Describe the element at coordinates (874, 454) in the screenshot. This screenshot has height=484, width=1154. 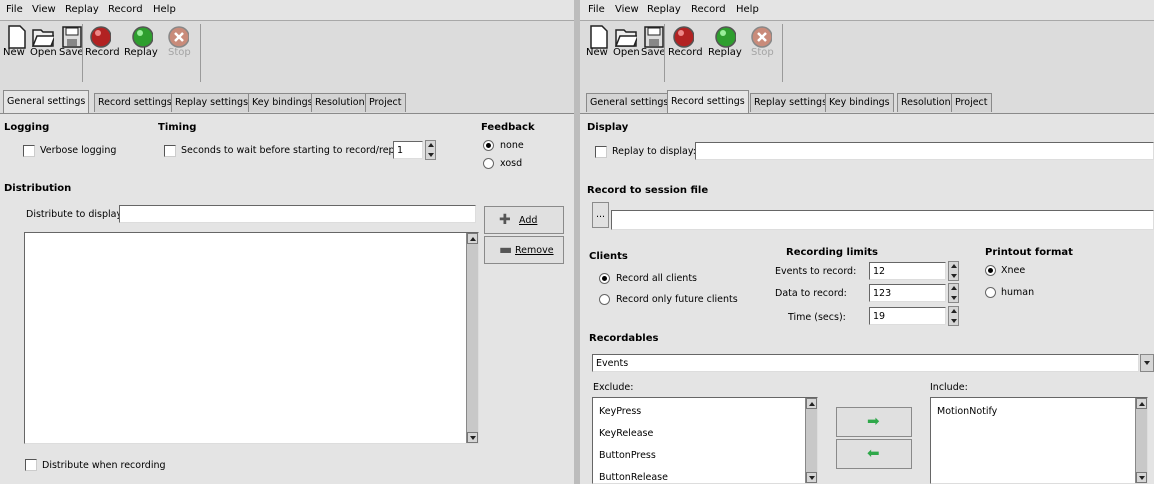
I see `move-to-exclude-button: ⬅` at that location.